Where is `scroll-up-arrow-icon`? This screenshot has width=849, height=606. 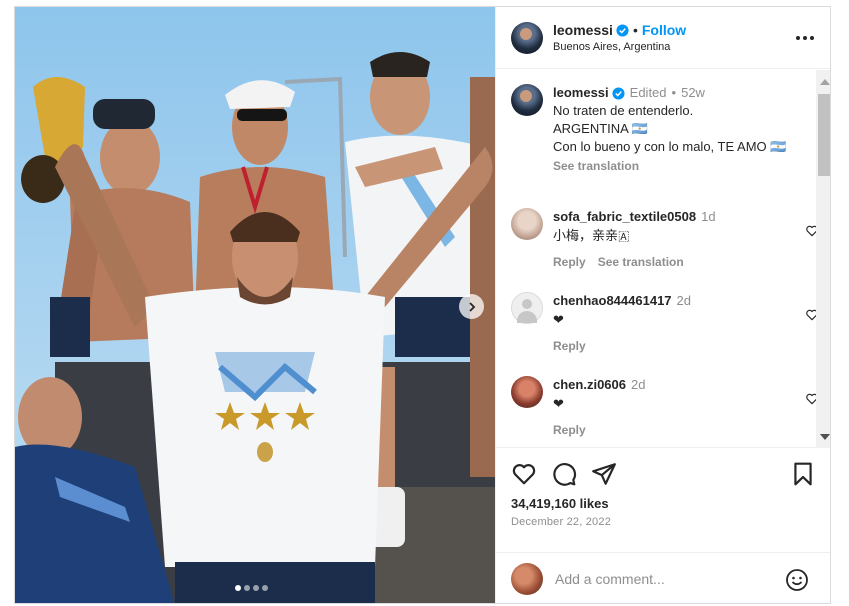
scroll-up-arrow-icon is located at coordinates (825, 82).